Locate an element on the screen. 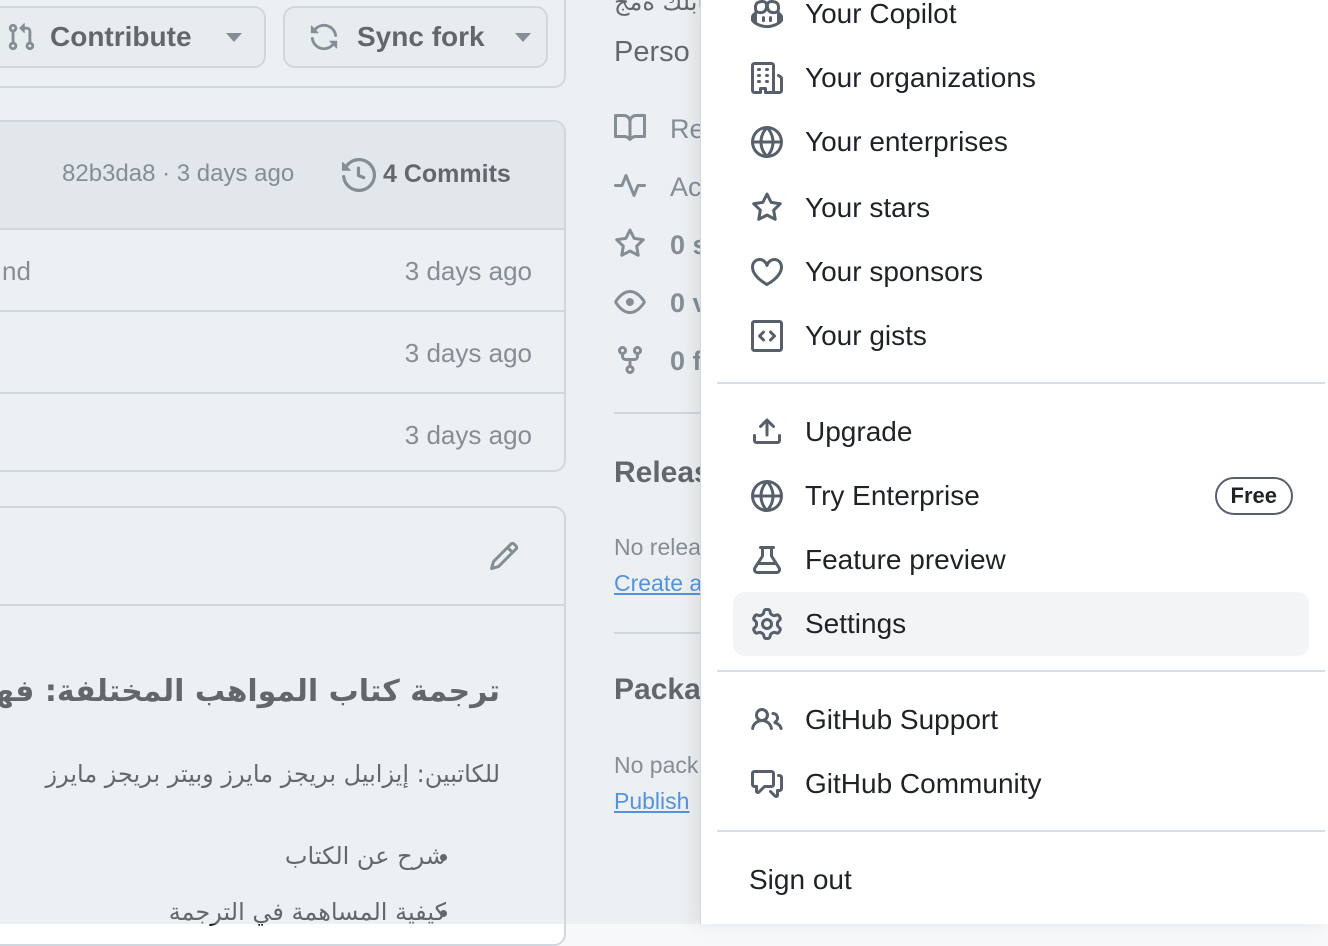 Image resolution: width=1328 pixels, height=946 pixels. about-title-partial: تابلك ةمج is located at coordinates (663, 8).